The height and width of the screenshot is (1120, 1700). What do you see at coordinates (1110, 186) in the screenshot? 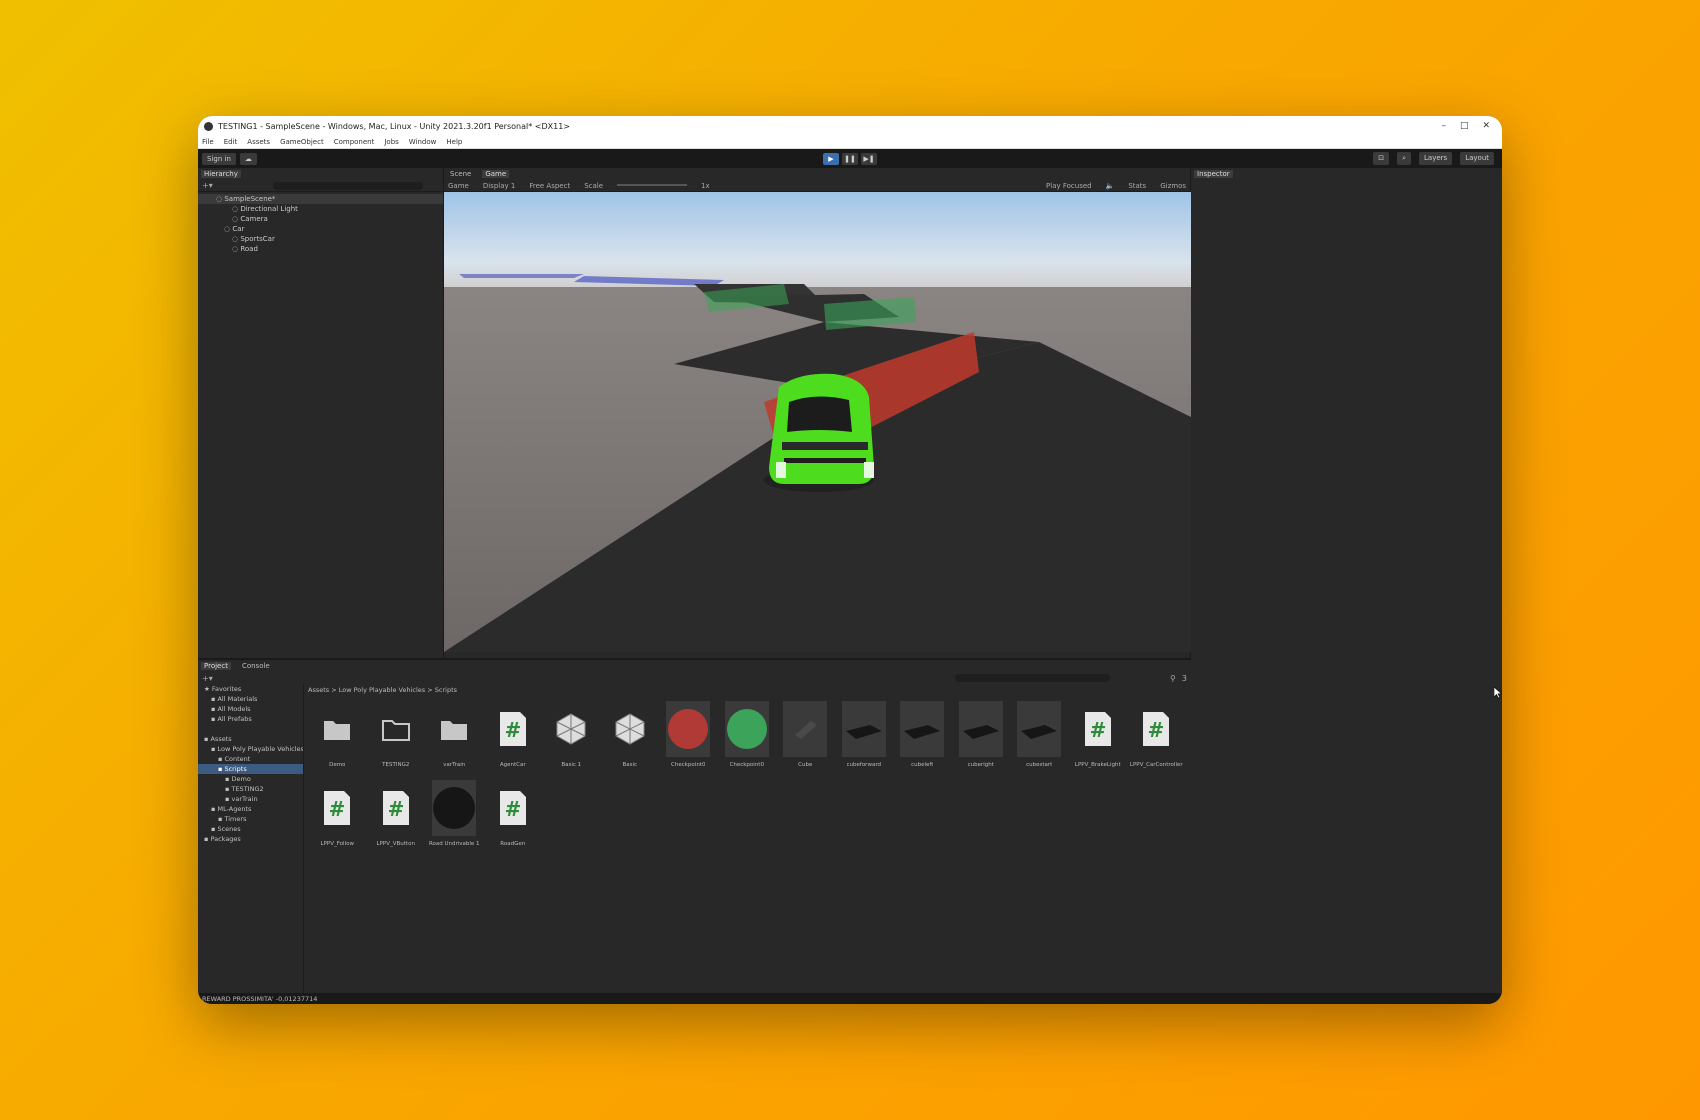
I see `mute-icon: 🔈` at bounding box center [1110, 186].